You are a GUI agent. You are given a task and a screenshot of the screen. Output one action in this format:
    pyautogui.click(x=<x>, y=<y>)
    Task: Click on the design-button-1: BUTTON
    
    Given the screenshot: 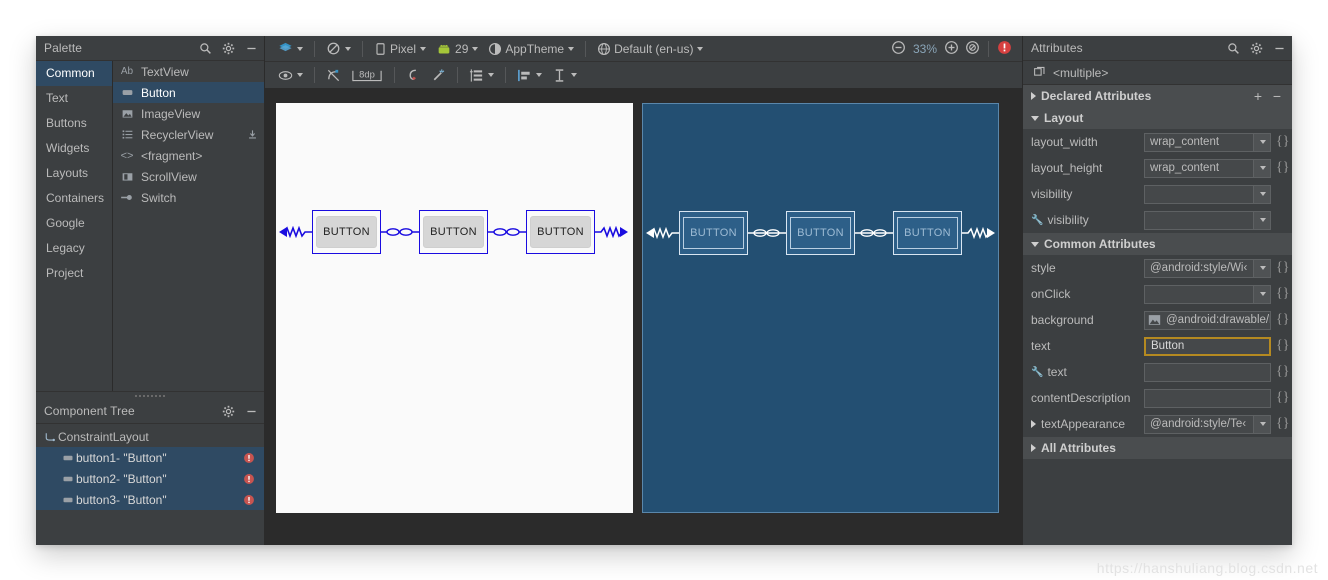 What is the action you would take?
    pyautogui.click(x=346, y=232)
    